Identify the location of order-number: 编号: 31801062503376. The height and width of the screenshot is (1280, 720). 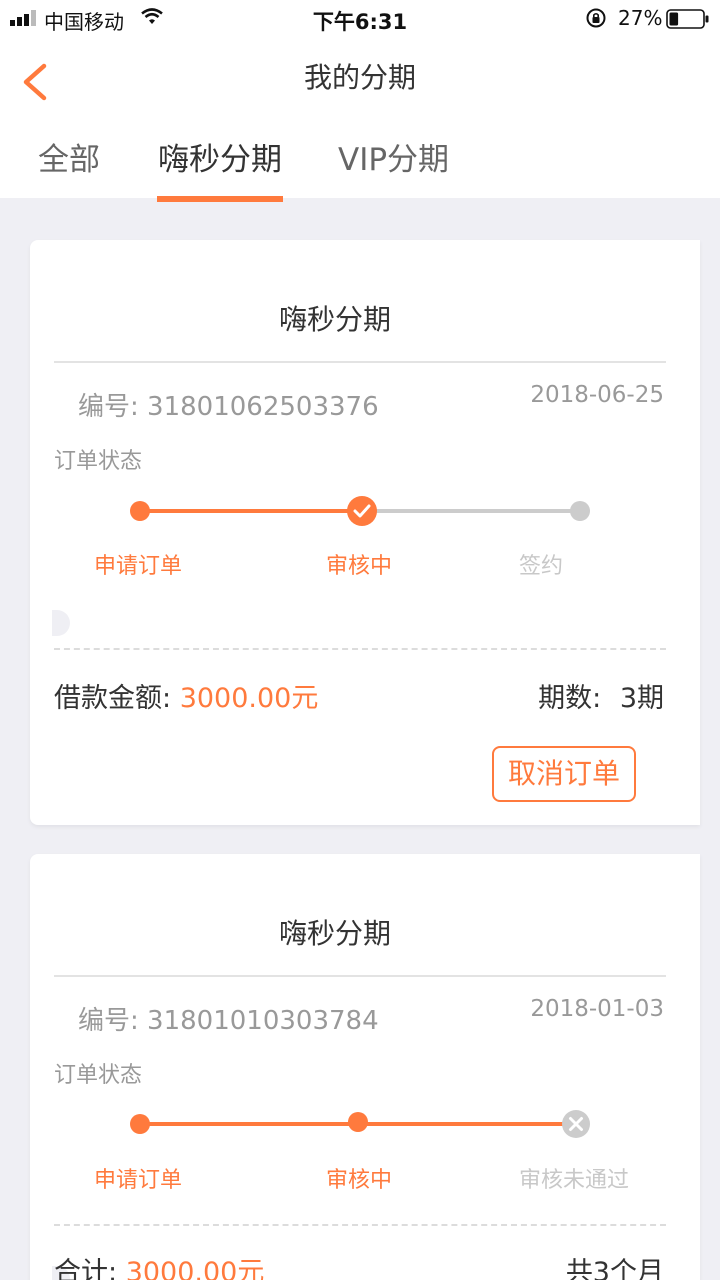
(228, 407).